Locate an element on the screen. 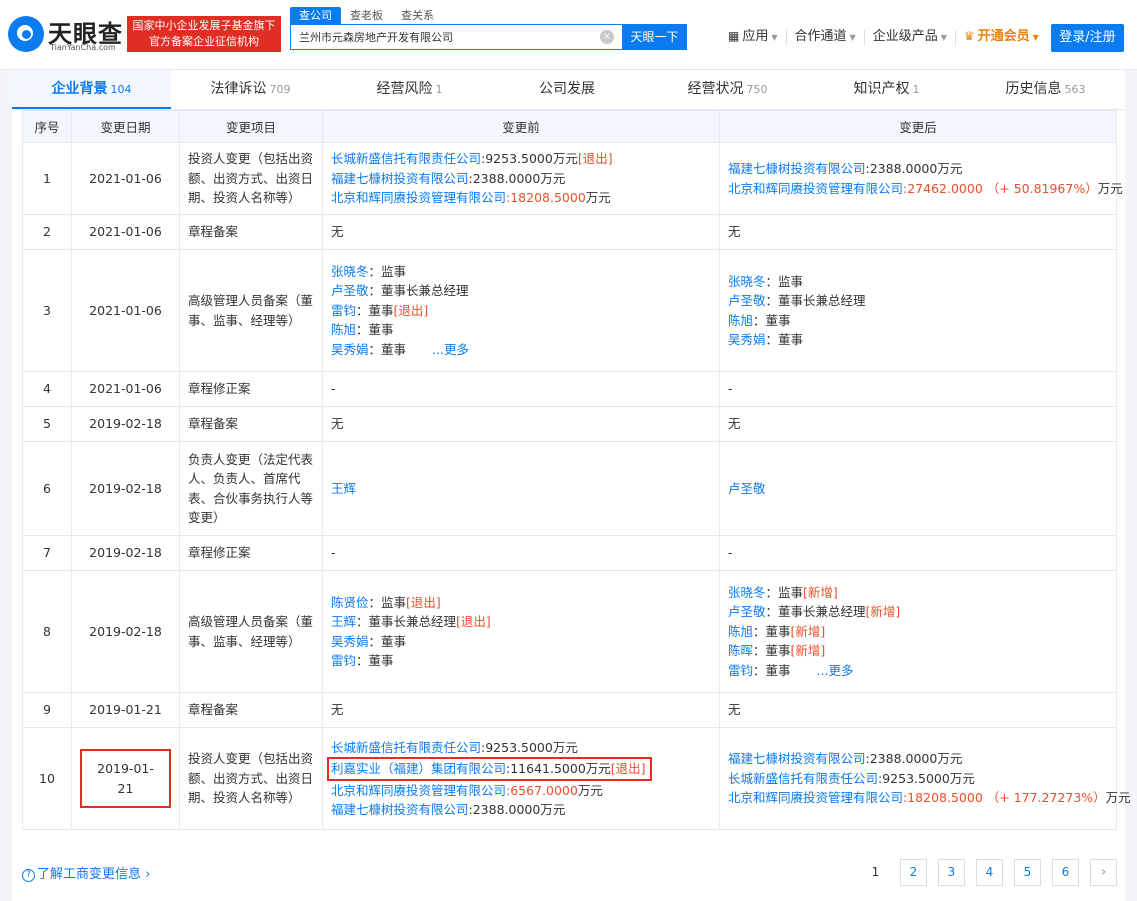 The width and height of the screenshot is (1137, 901). row-date-cell: 2019-02-18 is located at coordinates (125, 424).